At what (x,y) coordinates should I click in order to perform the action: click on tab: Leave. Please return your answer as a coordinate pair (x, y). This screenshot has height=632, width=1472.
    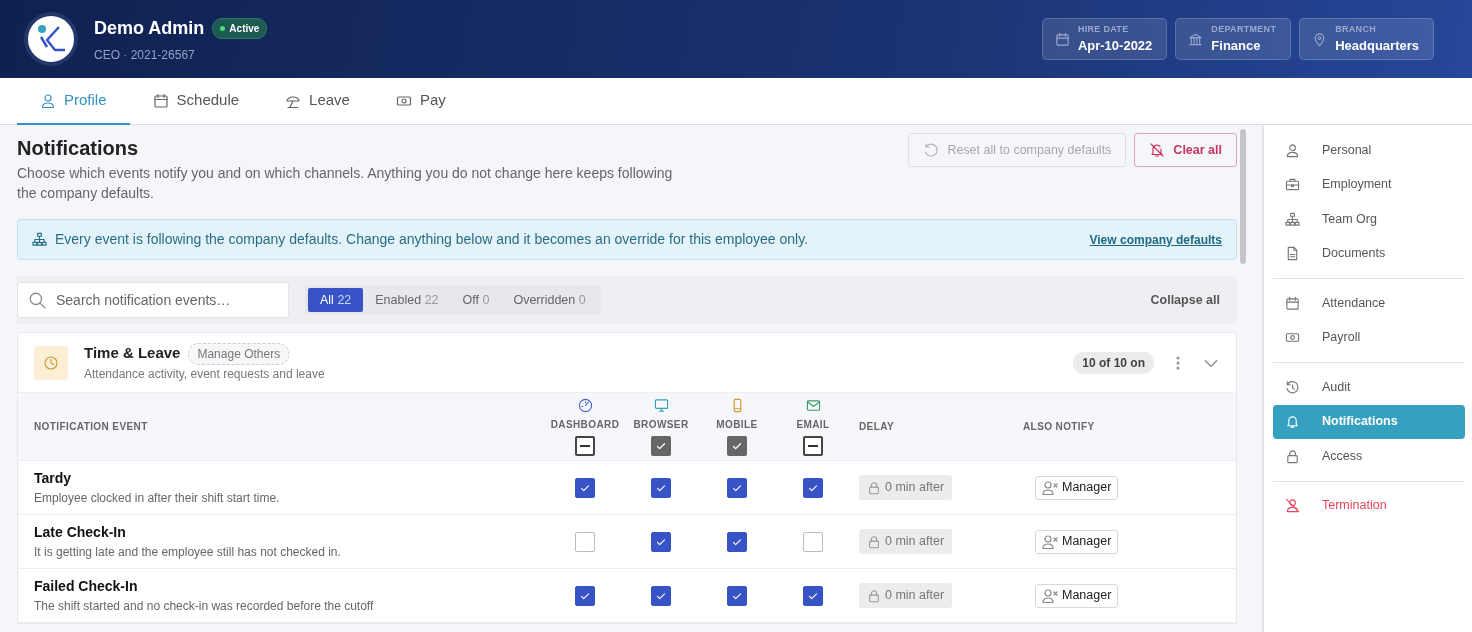
    Looking at the image, I should click on (317, 101).